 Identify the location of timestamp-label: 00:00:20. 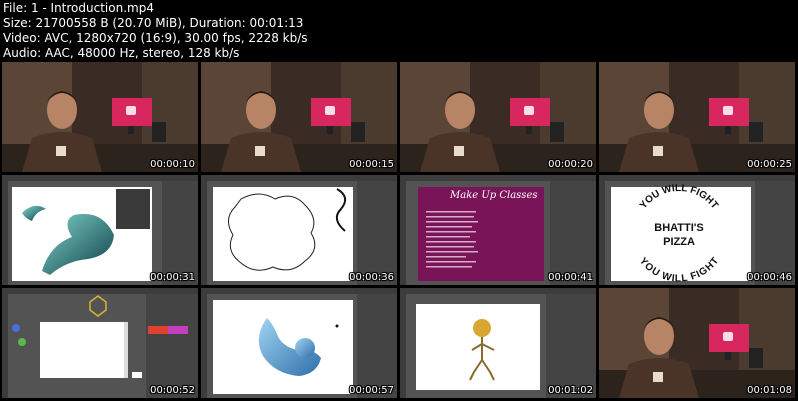
(570, 164).